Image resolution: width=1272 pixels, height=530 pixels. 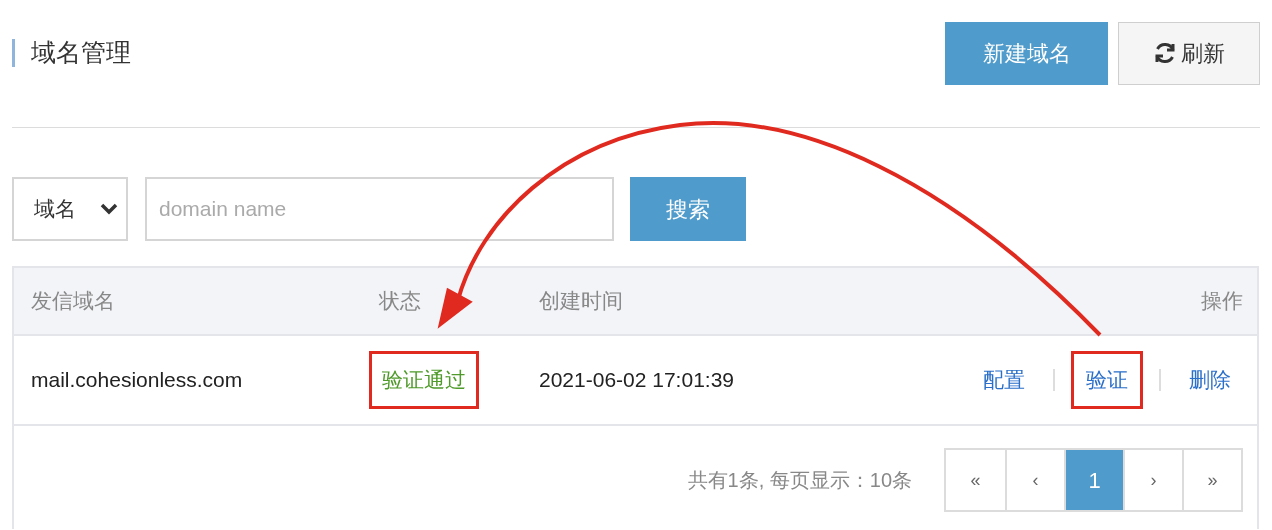 What do you see at coordinates (73, 301) in the screenshot?
I see `column-header: 发信域名` at bounding box center [73, 301].